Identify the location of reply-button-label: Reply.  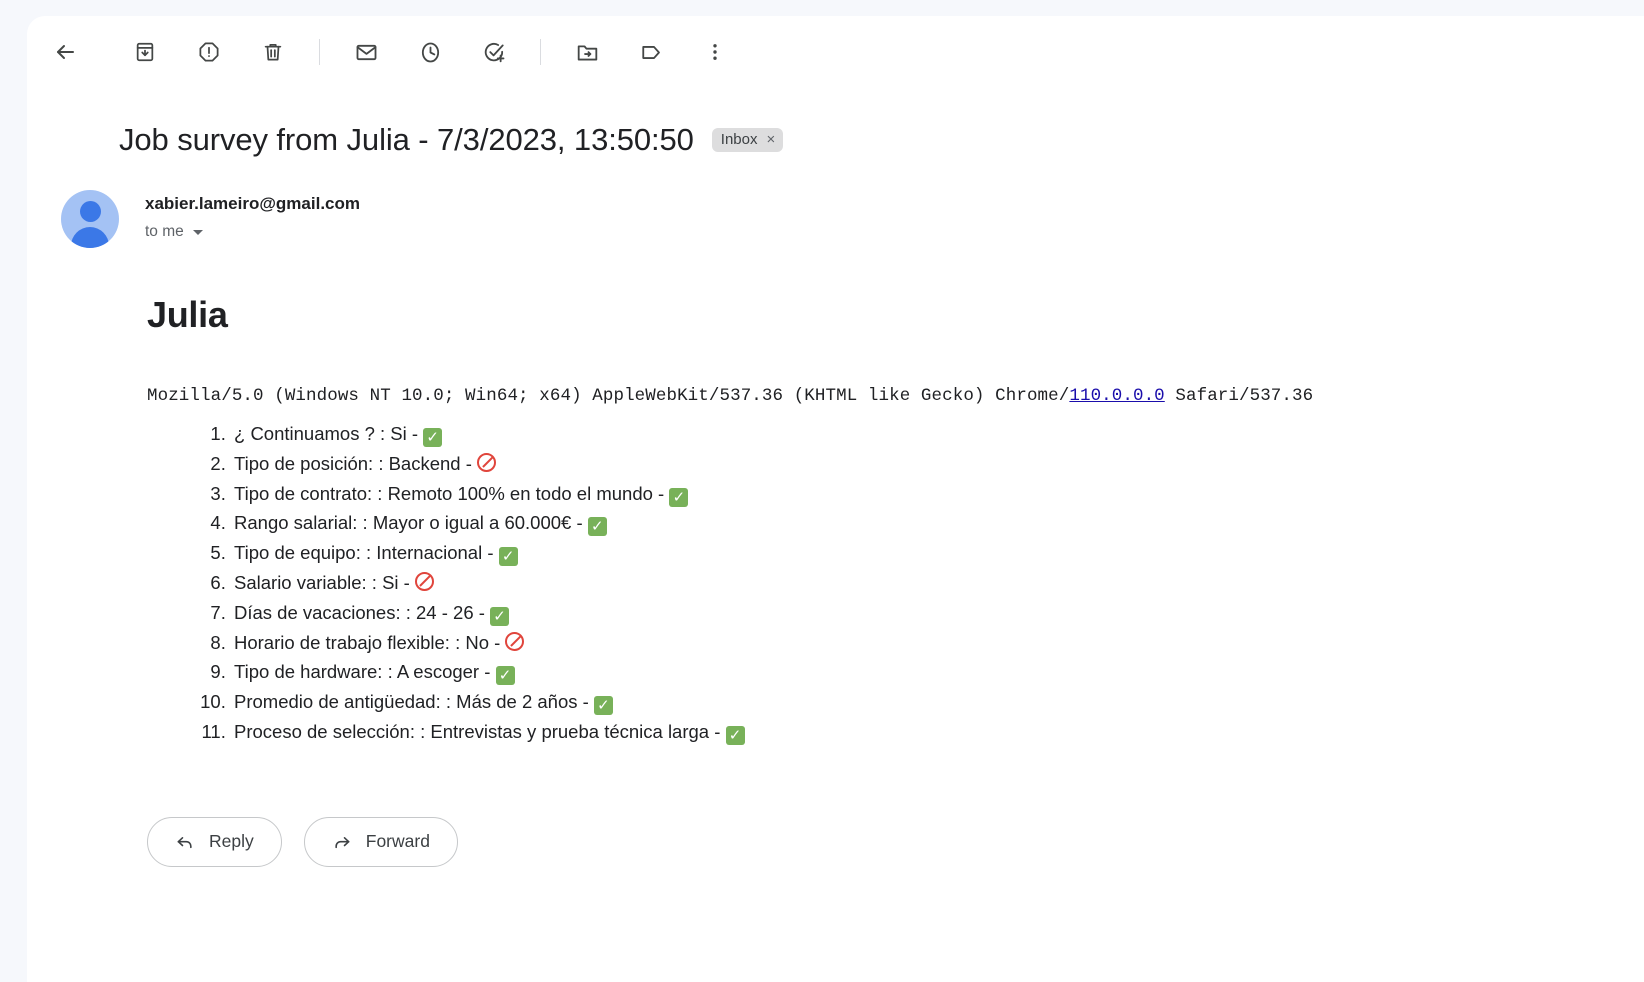
(231, 841).